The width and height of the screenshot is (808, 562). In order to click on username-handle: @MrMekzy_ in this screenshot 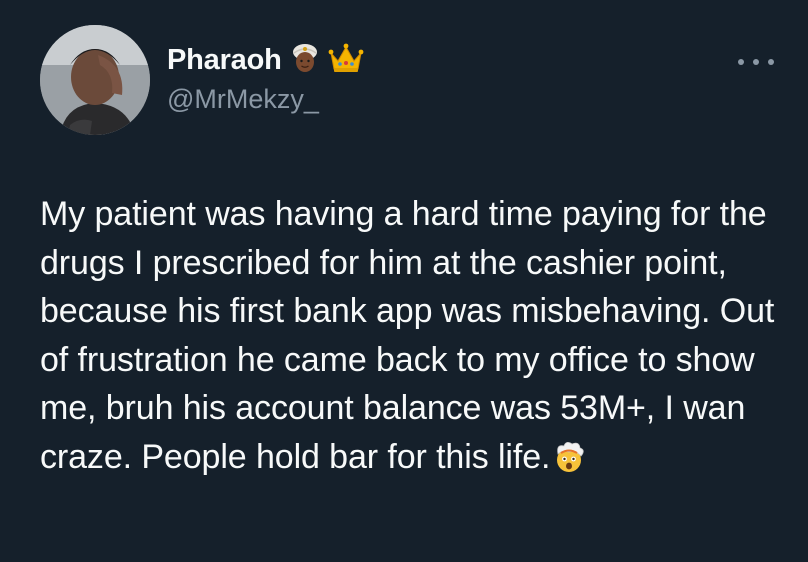, I will do `click(265, 99)`.